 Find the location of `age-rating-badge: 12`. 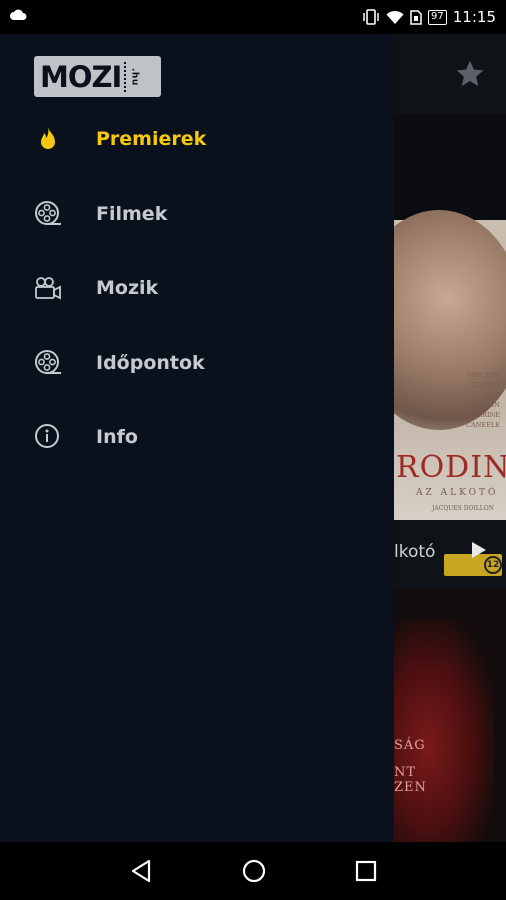

age-rating-badge: 12 is located at coordinates (493, 565).